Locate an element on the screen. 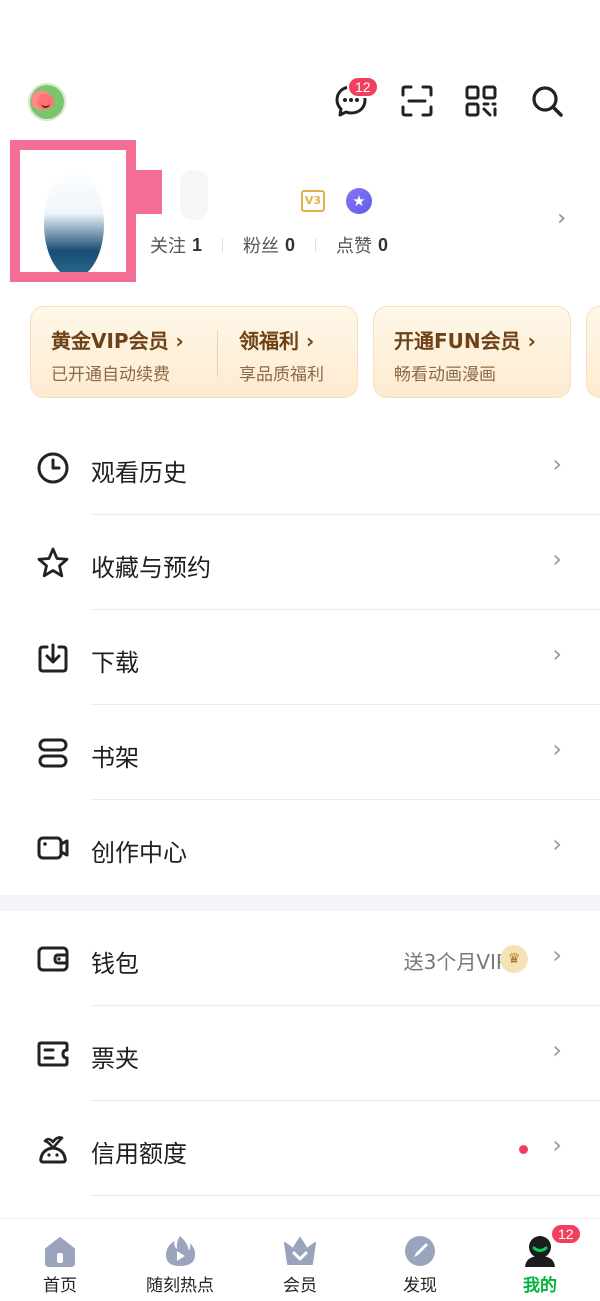 Image resolution: width=600 pixels, height=1301 pixels. history-clock-icon is located at coordinates (53, 468).